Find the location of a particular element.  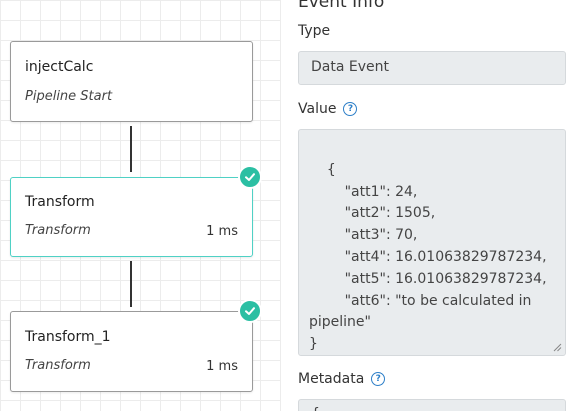

node-inject-calc: injectCalc Pipeline Start is located at coordinates (131, 81).